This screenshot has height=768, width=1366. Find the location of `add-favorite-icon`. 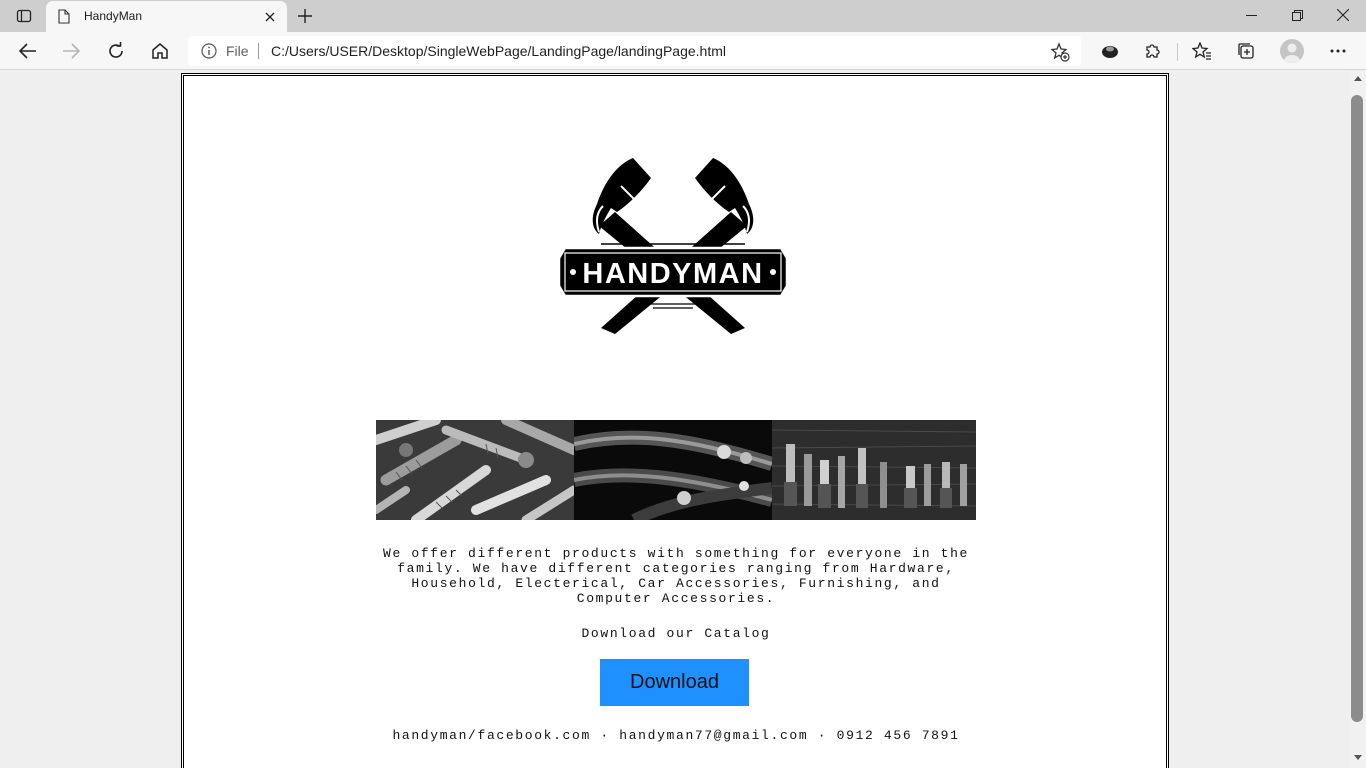

add-favorite-icon is located at coordinates (1060, 52).